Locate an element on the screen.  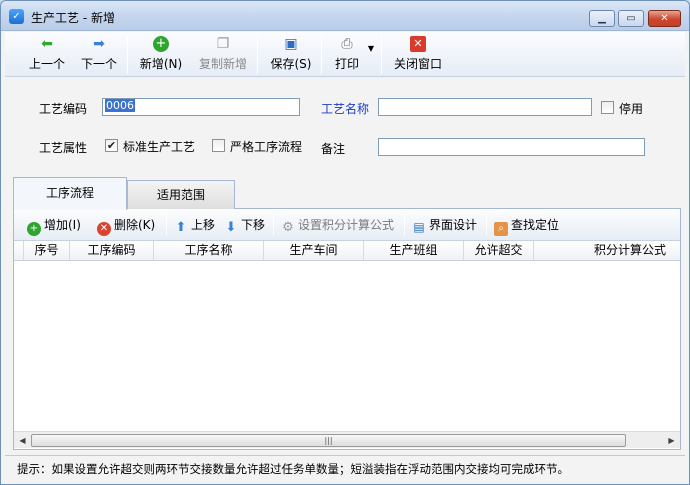
standard-label: 标准生产工艺 is located at coordinates (159, 147).